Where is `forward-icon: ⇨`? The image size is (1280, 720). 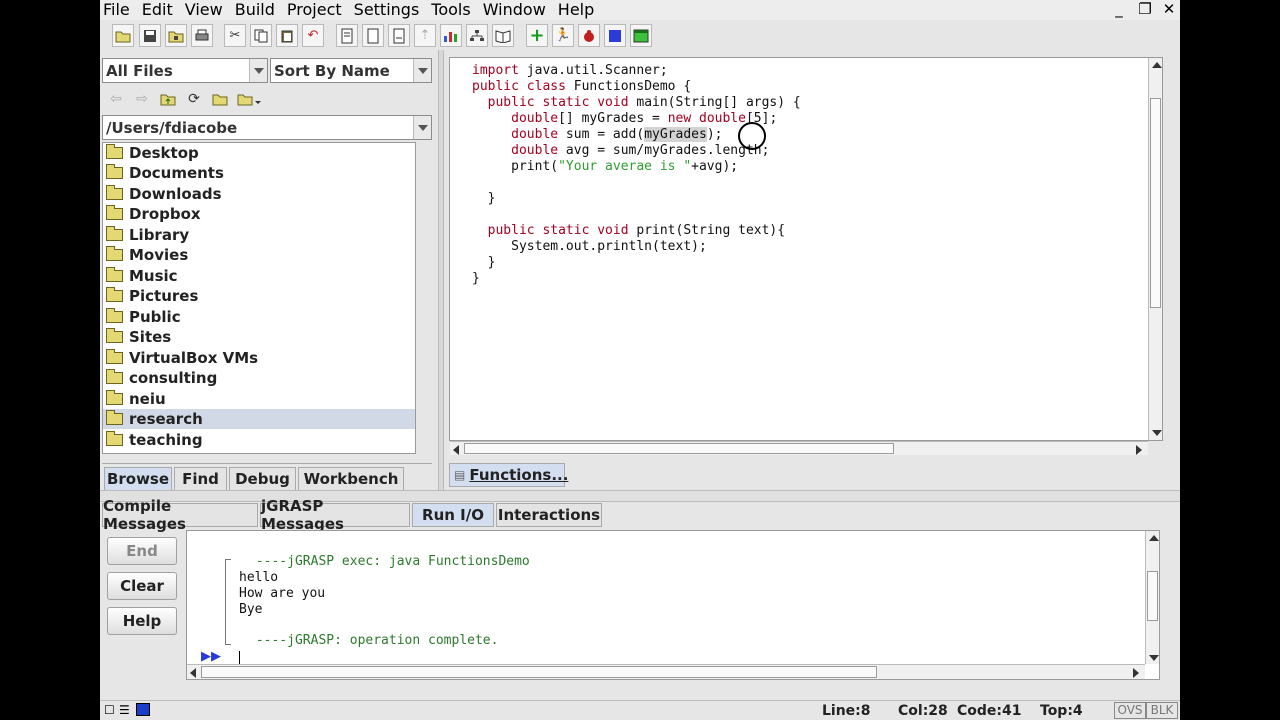
forward-icon: ⇨ is located at coordinates (142, 99).